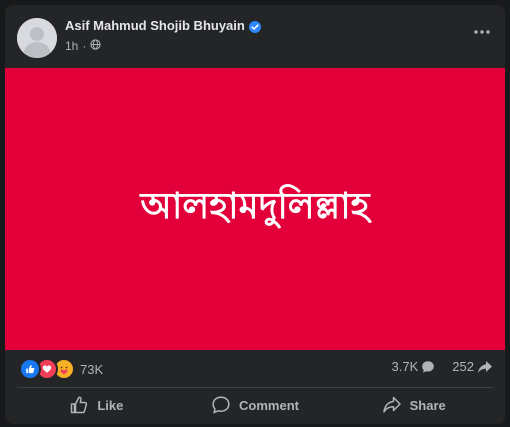  I want to click on author-avatar, so click(37, 38).